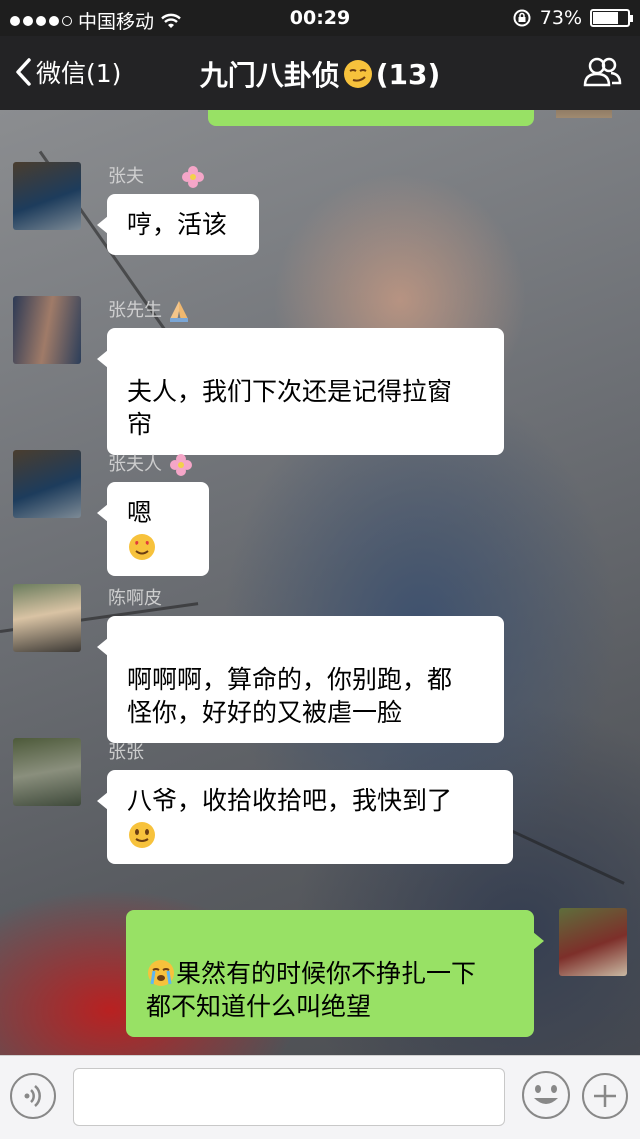  I want to click on praying-hands-emoji-icon, so click(178, 311).